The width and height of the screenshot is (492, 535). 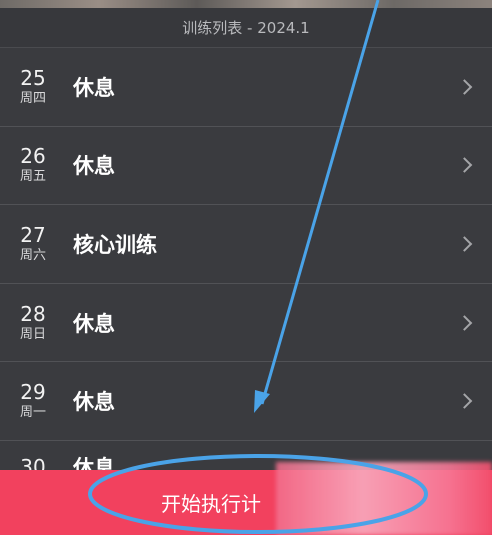 I want to click on weekday-label: 周四, so click(x=32, y=98).